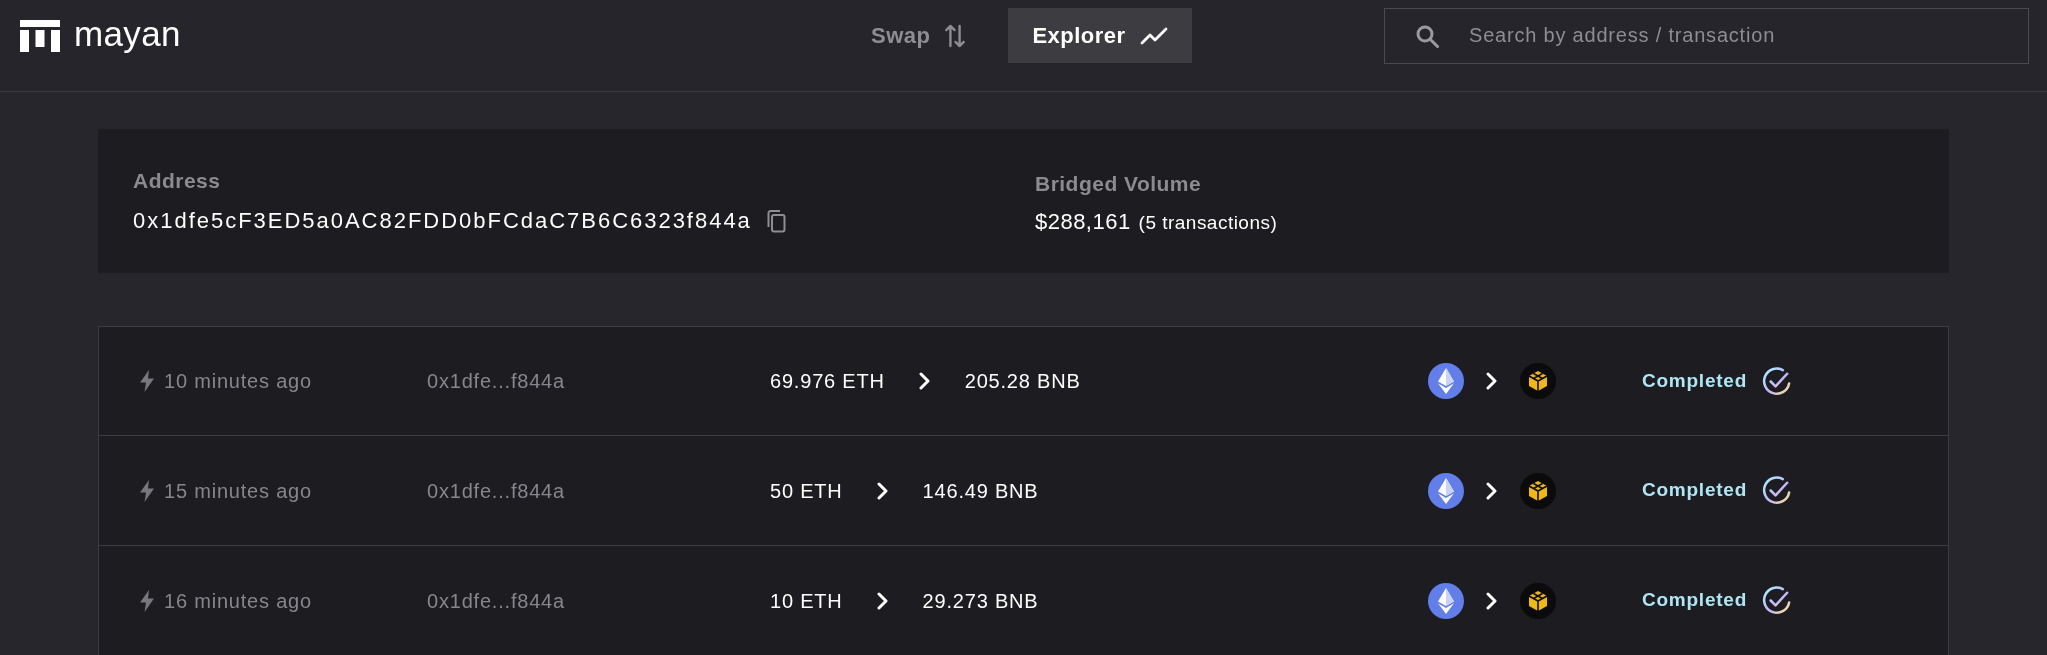 The width and height of the screenshot is (2047, 655). I want to click on from-amount: 50 ETH, so click(806, 491).